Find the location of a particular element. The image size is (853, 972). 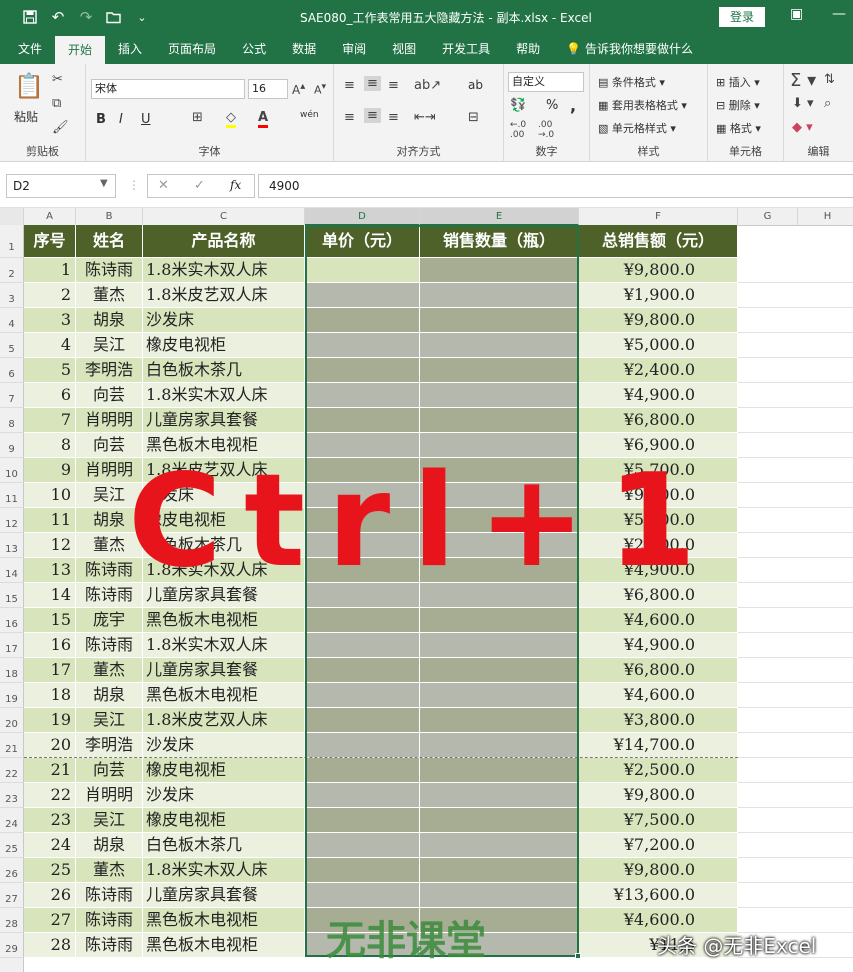

cell-seq: 14 is located at coordinates (50, 595).